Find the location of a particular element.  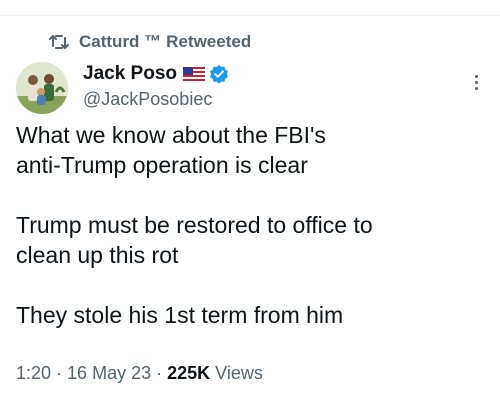

tweet-line: They stole his 1st term from him is located at coordinates (180, 315).